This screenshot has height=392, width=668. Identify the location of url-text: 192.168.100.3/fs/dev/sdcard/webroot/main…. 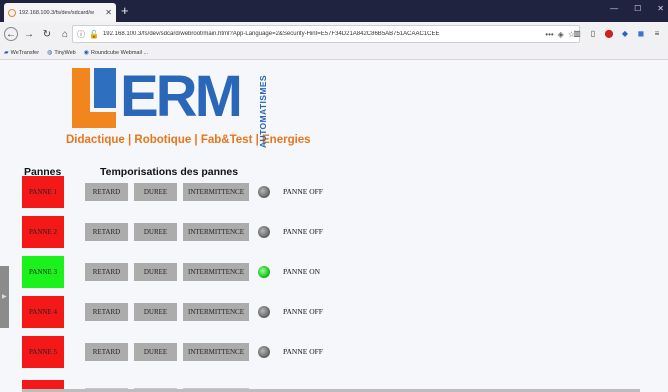
(322, 34).